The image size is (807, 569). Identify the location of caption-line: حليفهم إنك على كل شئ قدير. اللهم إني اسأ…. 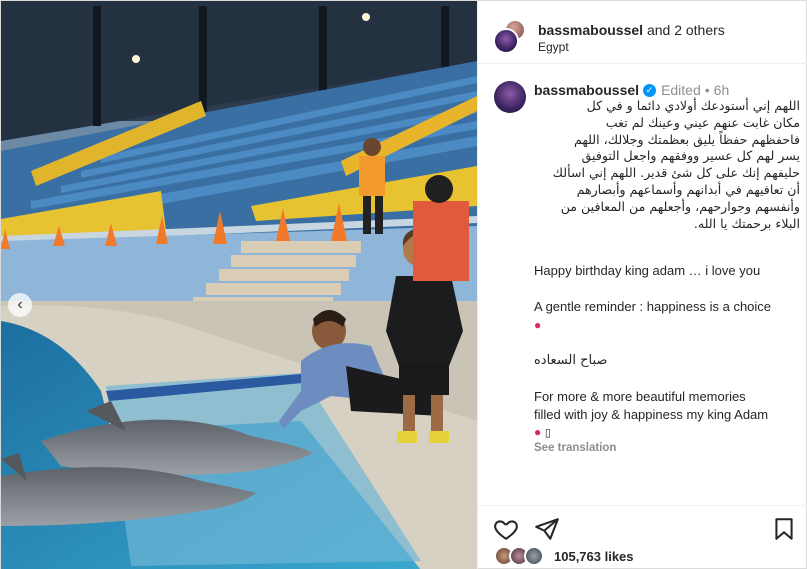
(676, 173).